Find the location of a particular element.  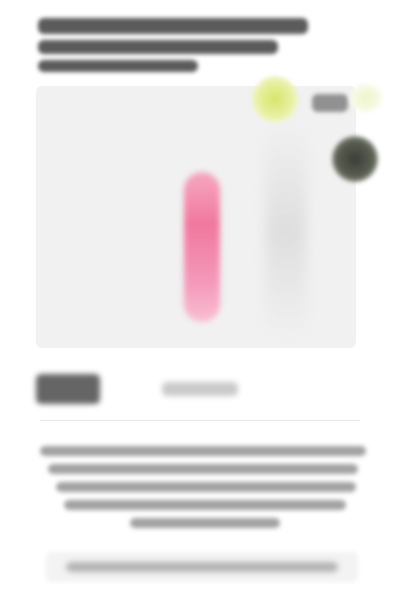

price-row is located at coordinates (197, 390).